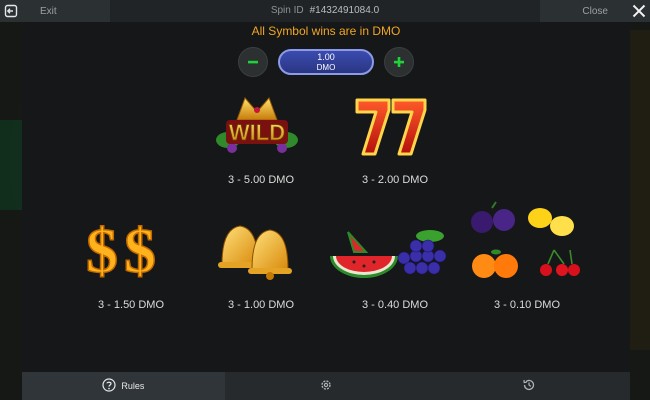 The height and width of the screenshot is (400, 650). What do you see at coordinates (527, 305) in the screenshot?
I see `fruits-payout: 3 - 0.10 DMO` at bounding box center [527, 305].